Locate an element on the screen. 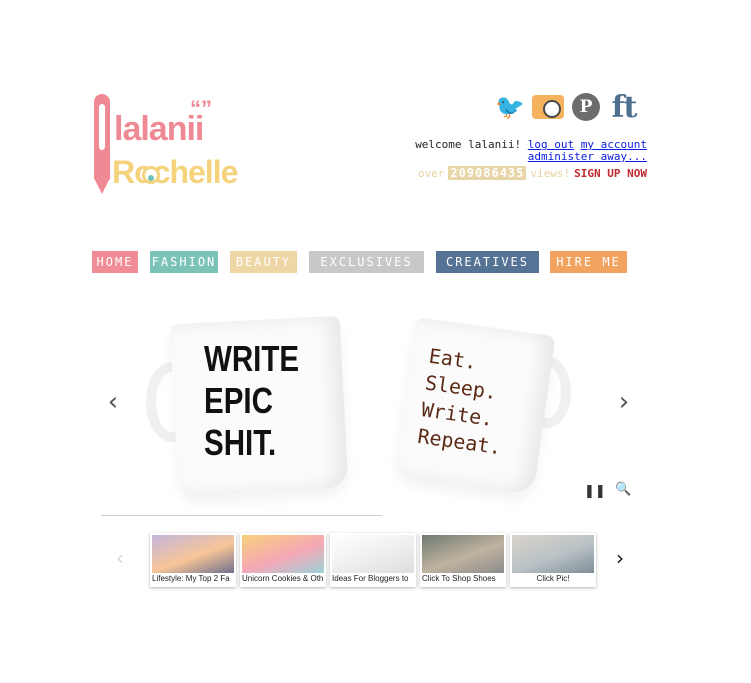 The image size is (751, 683). nav-hire-me: HIRE ME is located at coordinates (588, 262).